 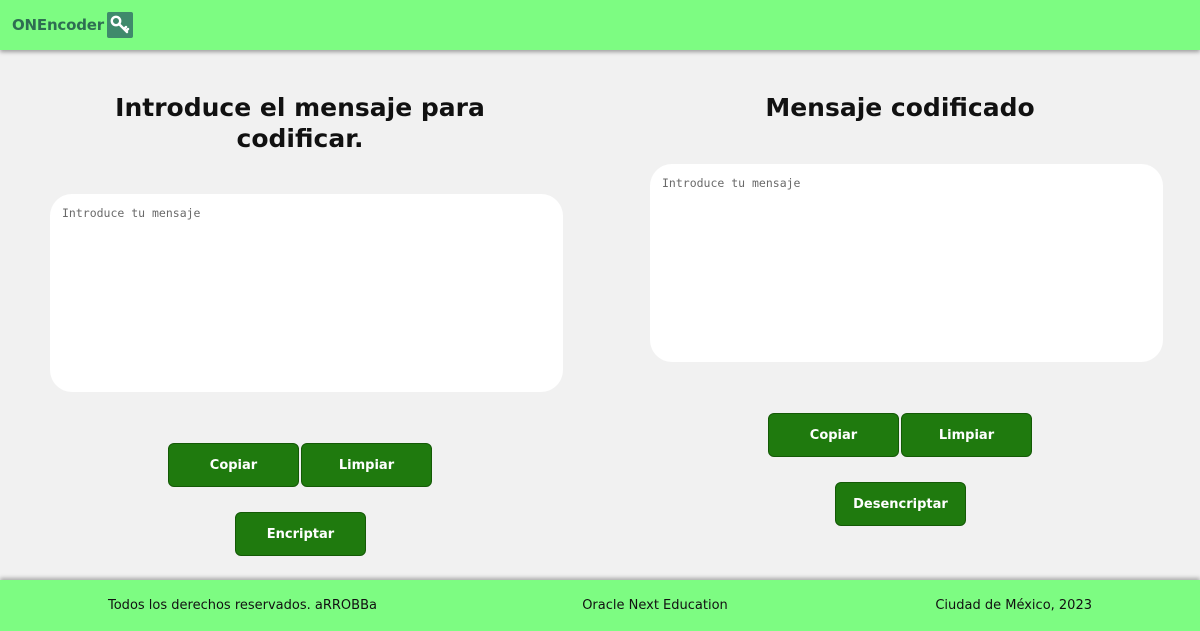 What do you see at coordinates (906, 263) in the screenshot?
I see `decoder-input` at bounding box center [906, 263].